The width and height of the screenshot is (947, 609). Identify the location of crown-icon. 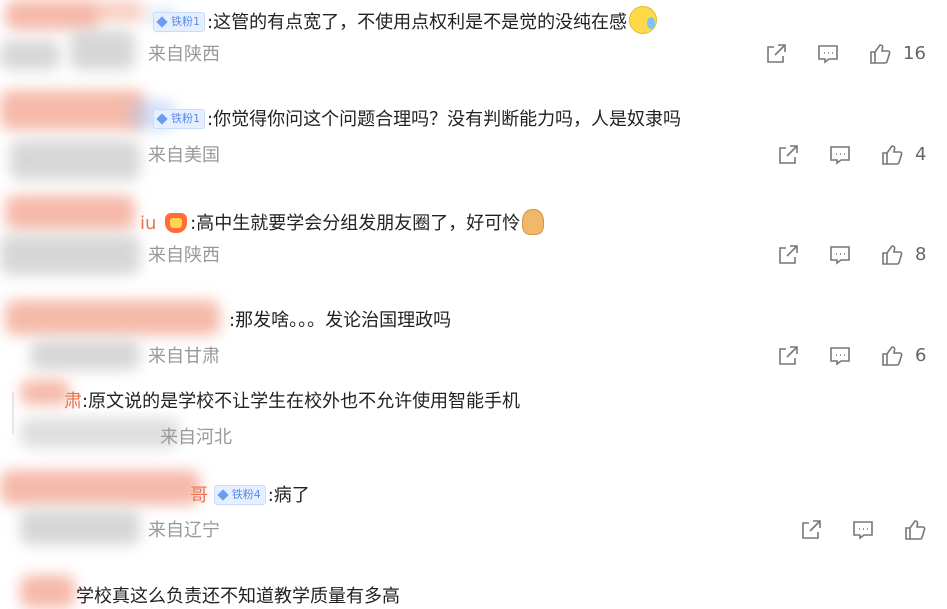
(176, 223).